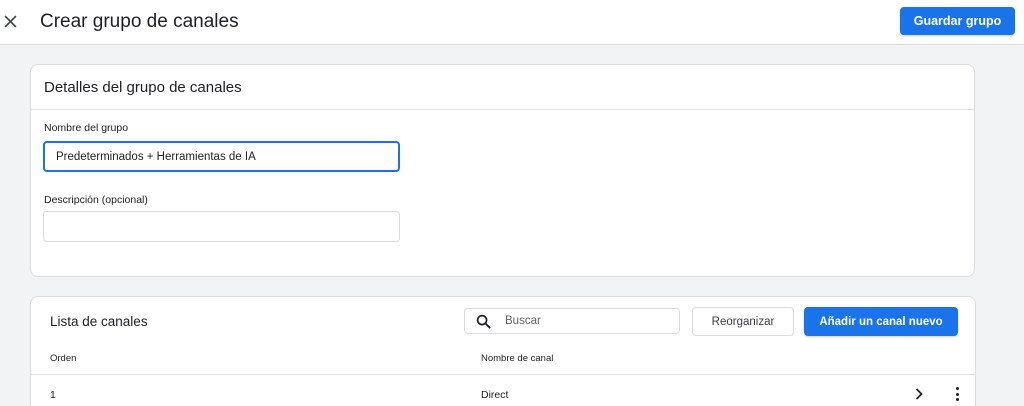 This screenshot has height=406, width=1024. What do you see at coordinates (53, 395) in the screenshot?
I see `row-order: 1` at bounding box center [53, 395].